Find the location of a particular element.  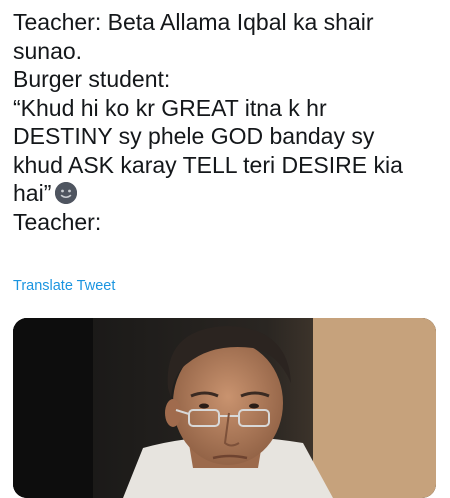

tweet-line-with-emoji: hai” is located at coordinates (228, 193).